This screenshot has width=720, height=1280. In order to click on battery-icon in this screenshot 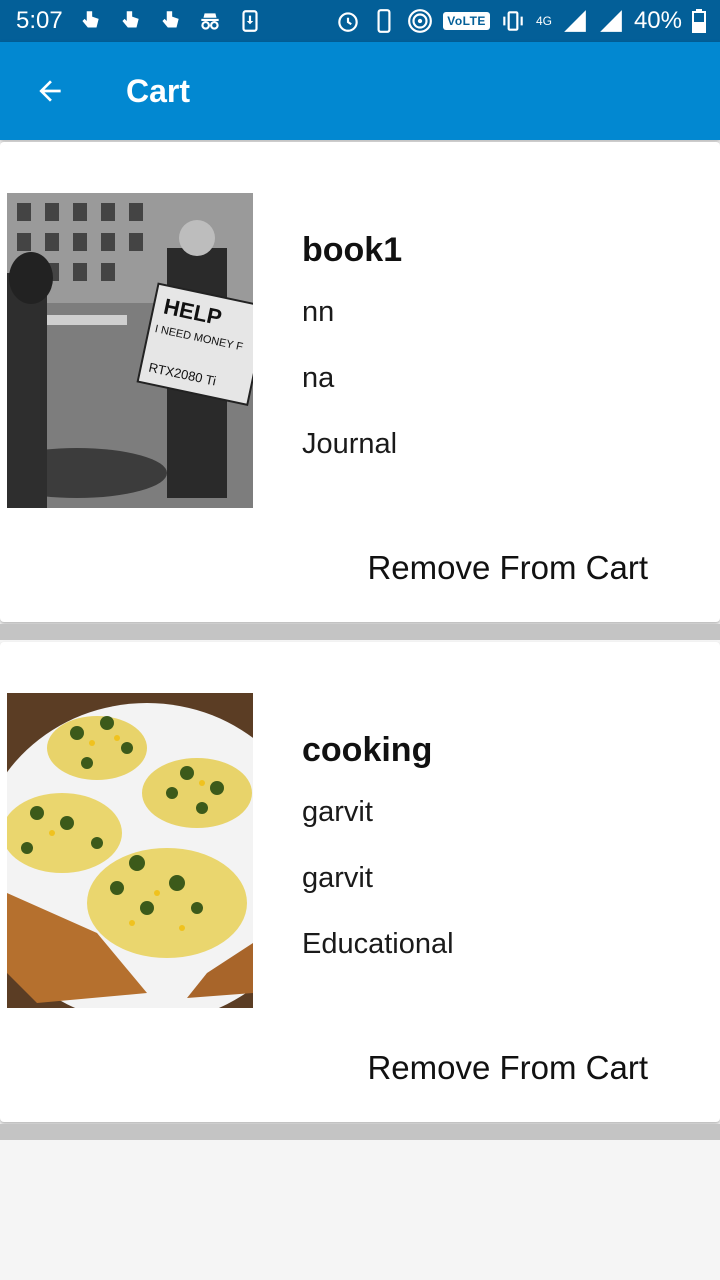, I will do `click(699, 21)`.